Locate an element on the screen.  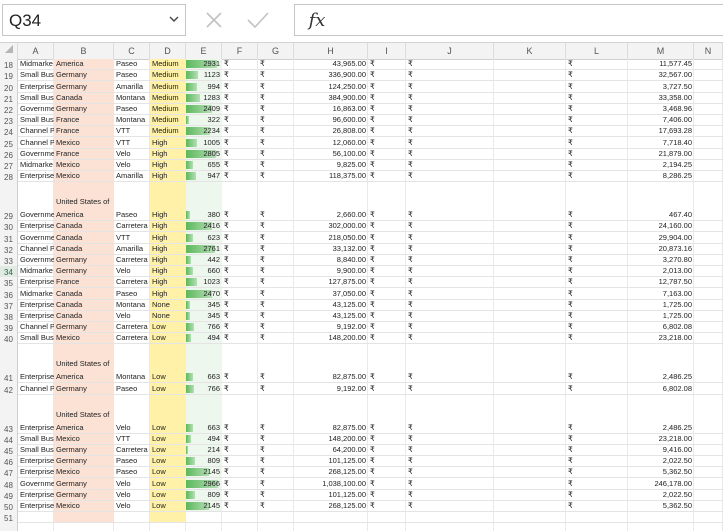
cell-a: Channel P is located at coordinates (36, 388).